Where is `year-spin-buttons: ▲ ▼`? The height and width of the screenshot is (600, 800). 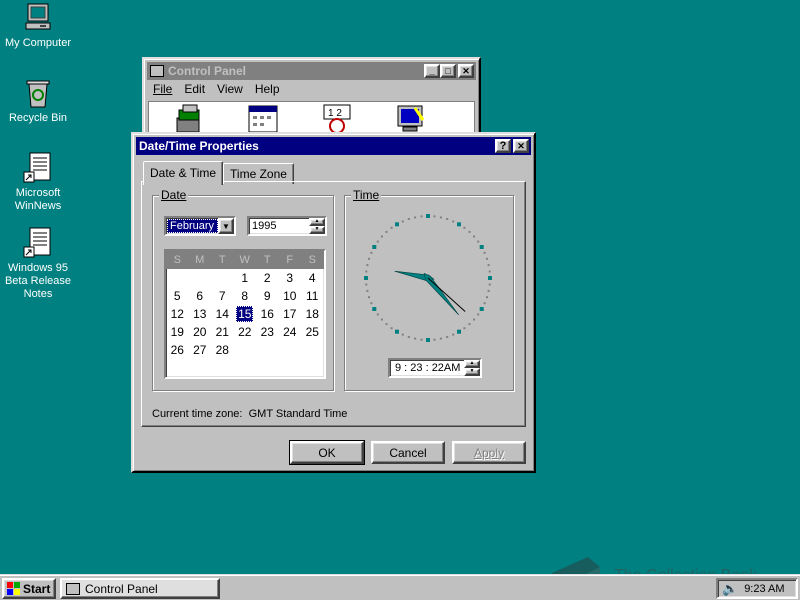 year-spin-buttons: ▲ ▼ is located at coordinates (317, 226).